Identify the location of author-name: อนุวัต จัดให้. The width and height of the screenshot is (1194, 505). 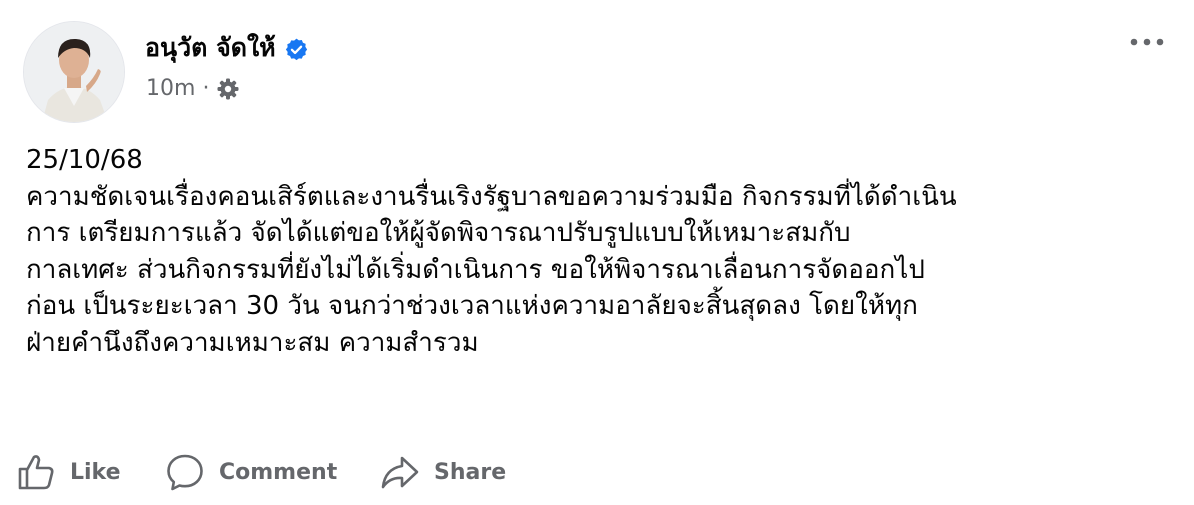
(227, 48).